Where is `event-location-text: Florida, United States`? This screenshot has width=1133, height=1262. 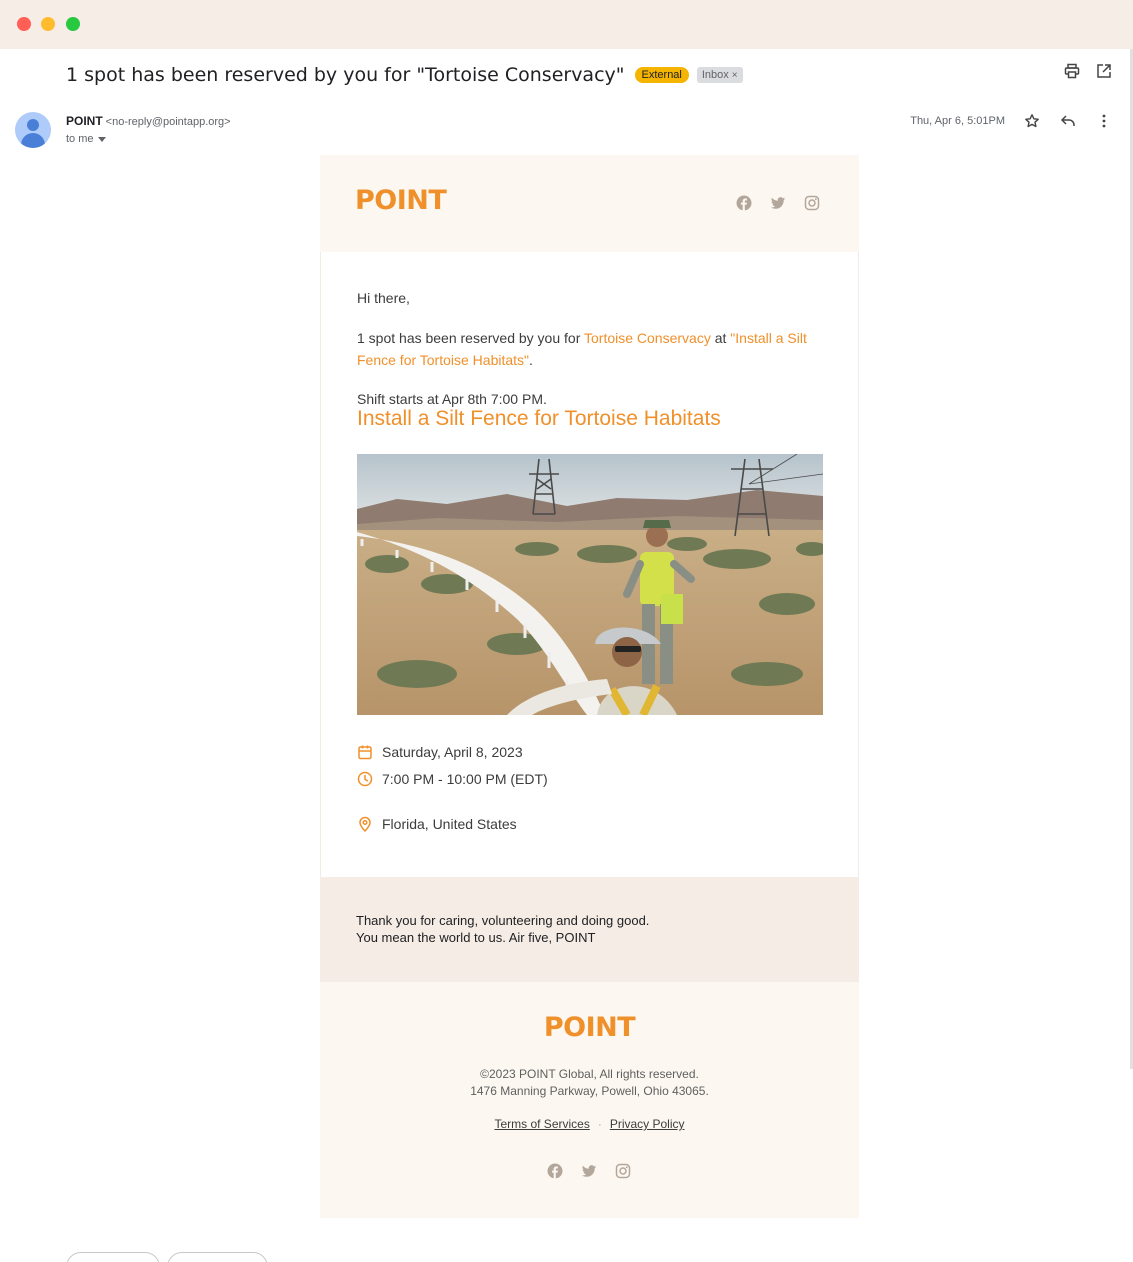 event-location-text: Florida, United States is located at coordinates (449, 824).